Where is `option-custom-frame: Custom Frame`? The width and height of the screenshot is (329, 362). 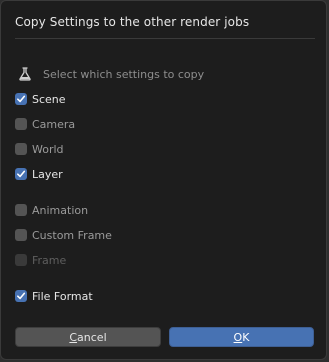
option-custom-frame: Custom Frame is located at coordinates (63, 235).